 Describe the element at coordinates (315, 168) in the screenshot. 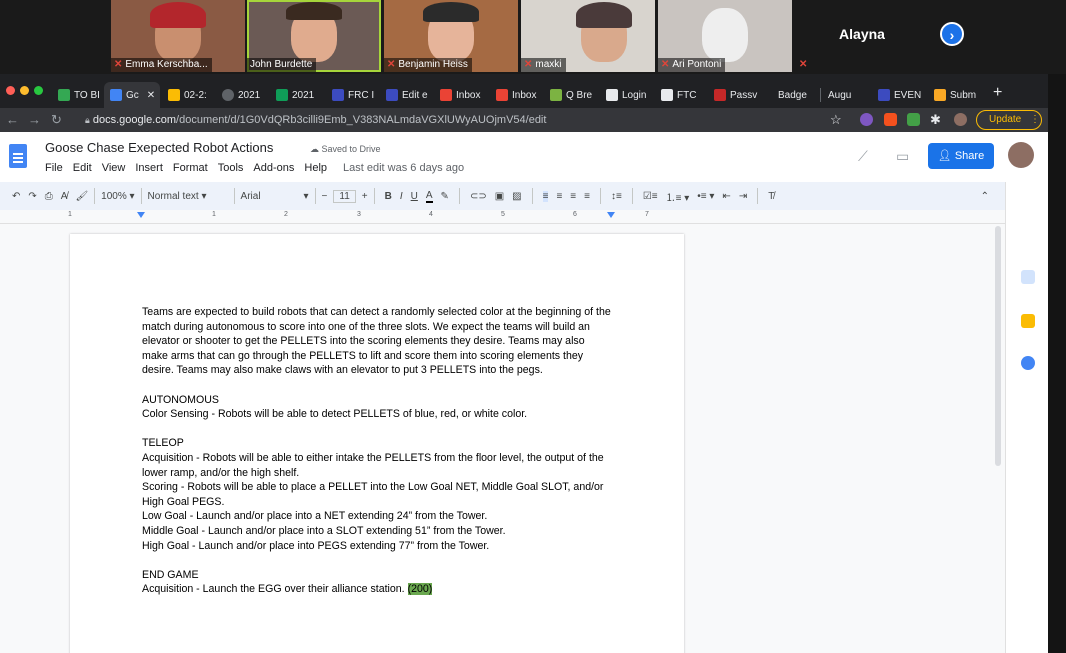

I see `menu-help: Help` at that location.